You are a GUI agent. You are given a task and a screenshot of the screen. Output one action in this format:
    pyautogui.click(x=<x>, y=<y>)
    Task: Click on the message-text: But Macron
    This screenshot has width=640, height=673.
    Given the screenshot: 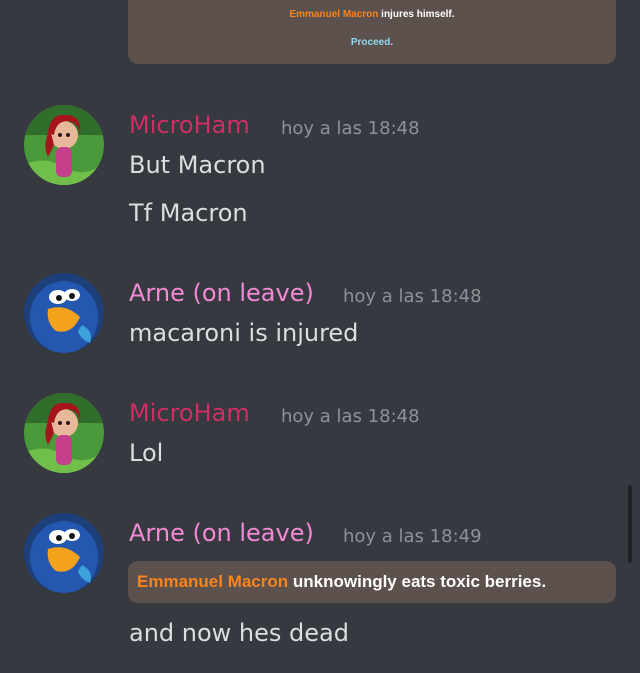 What is the action you would take?
    pyautogui.click(x=197, y=165)
    